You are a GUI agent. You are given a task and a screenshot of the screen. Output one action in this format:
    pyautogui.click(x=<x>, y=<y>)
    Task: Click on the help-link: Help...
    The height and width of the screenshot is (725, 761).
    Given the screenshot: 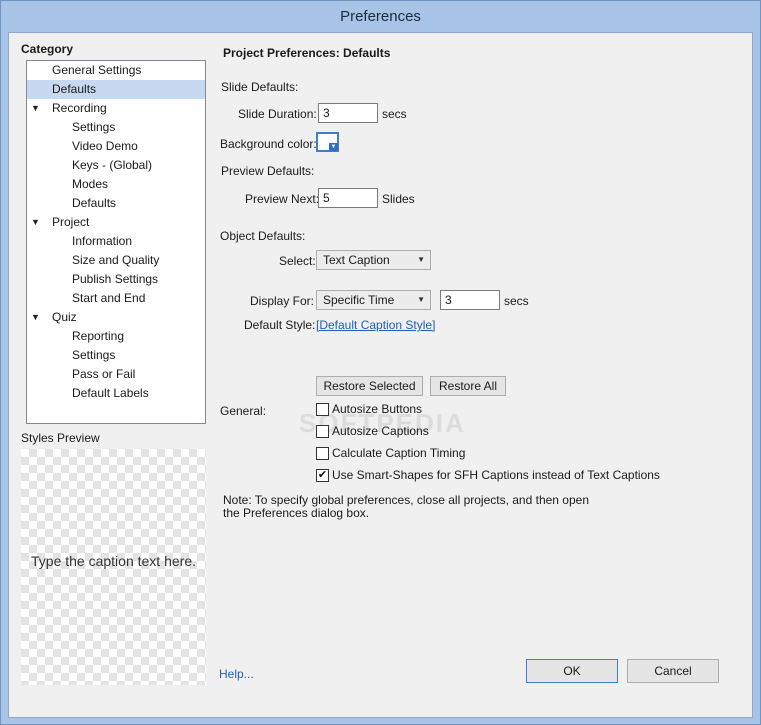 What is the action you would take?
    pyautogui.click(x=236, y=674)
    